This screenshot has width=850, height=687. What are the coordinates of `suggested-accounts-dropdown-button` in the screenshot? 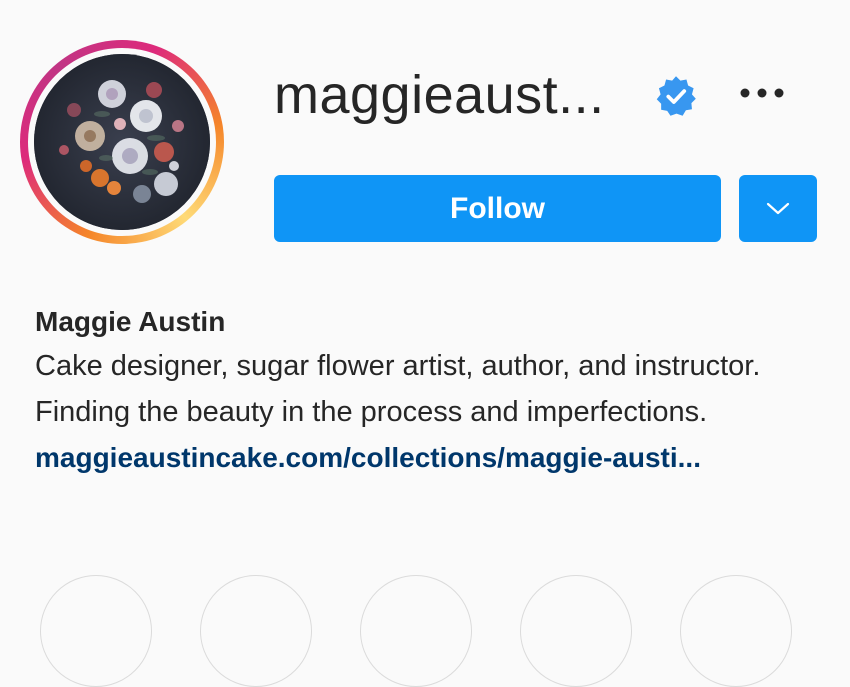 It's located at (778, 208).